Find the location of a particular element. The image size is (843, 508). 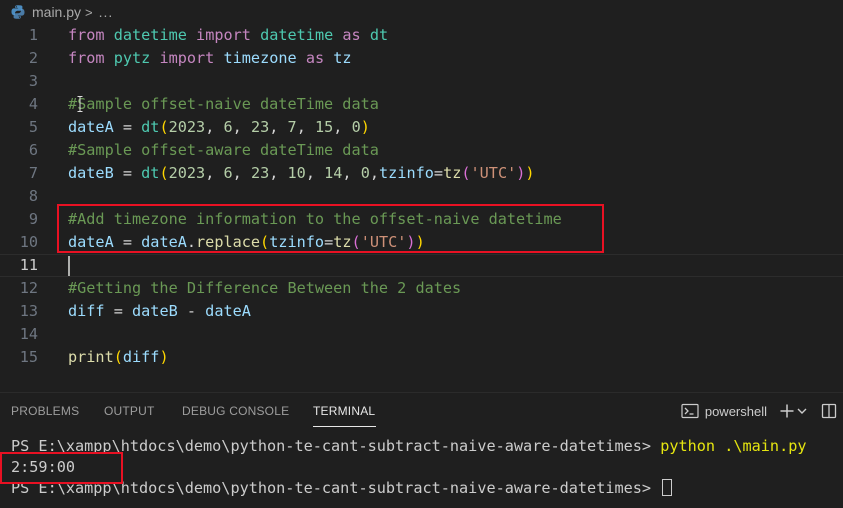

powershell-icon is located at coordinates (690, 411).